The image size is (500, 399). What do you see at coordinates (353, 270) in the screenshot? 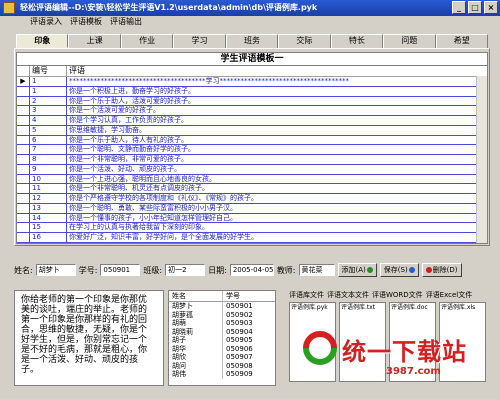
I see `add-label: 添加(A)` at bounding box center [353, 270].